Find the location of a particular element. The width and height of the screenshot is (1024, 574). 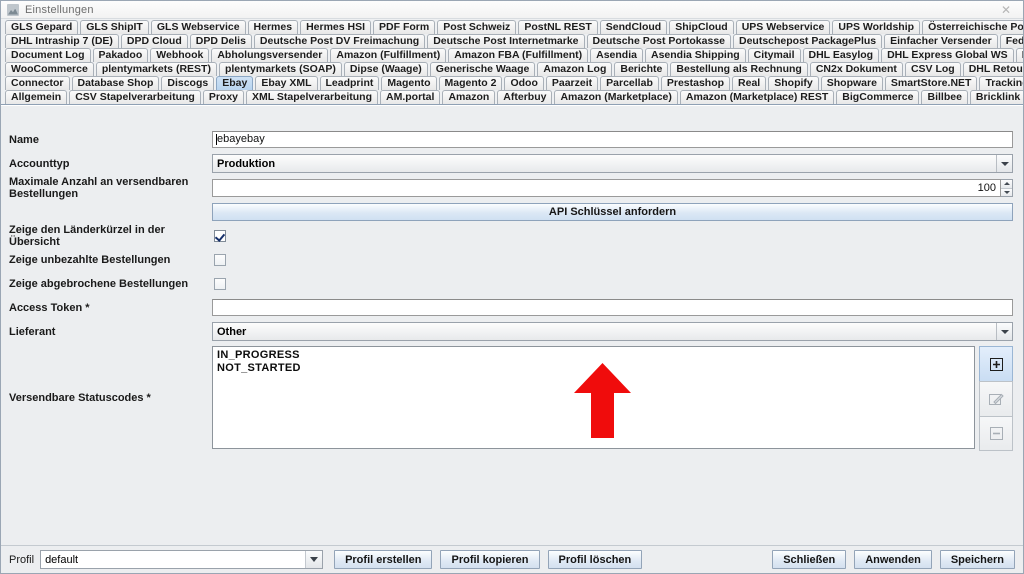

tab-leadprint: Leadprint is located at coordinates (349, 83).